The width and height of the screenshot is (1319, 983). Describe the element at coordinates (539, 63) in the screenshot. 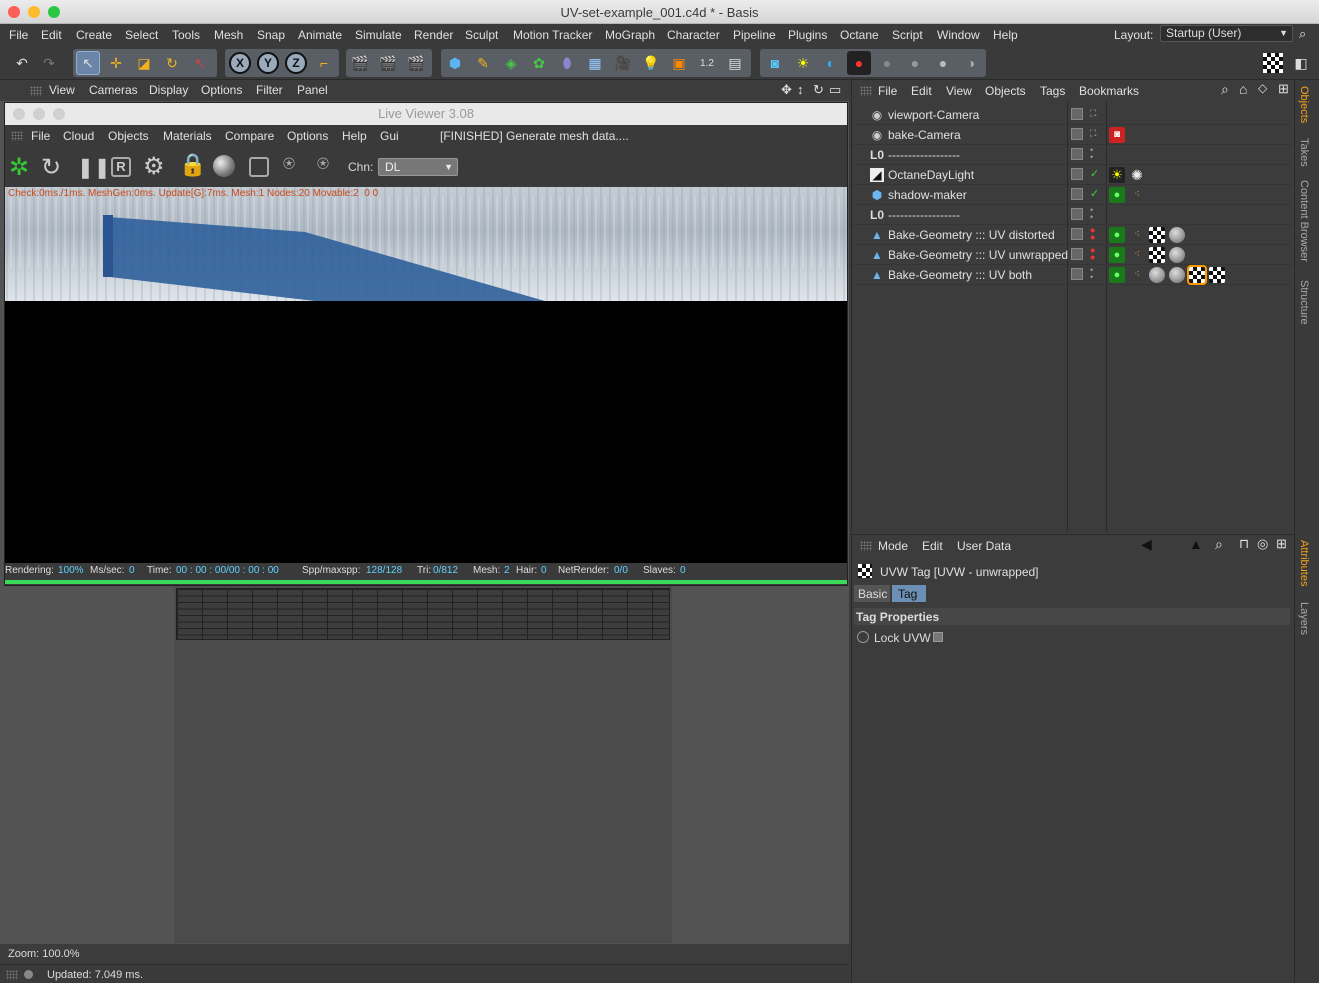

I see `cloner-icon: ✿` at that location.